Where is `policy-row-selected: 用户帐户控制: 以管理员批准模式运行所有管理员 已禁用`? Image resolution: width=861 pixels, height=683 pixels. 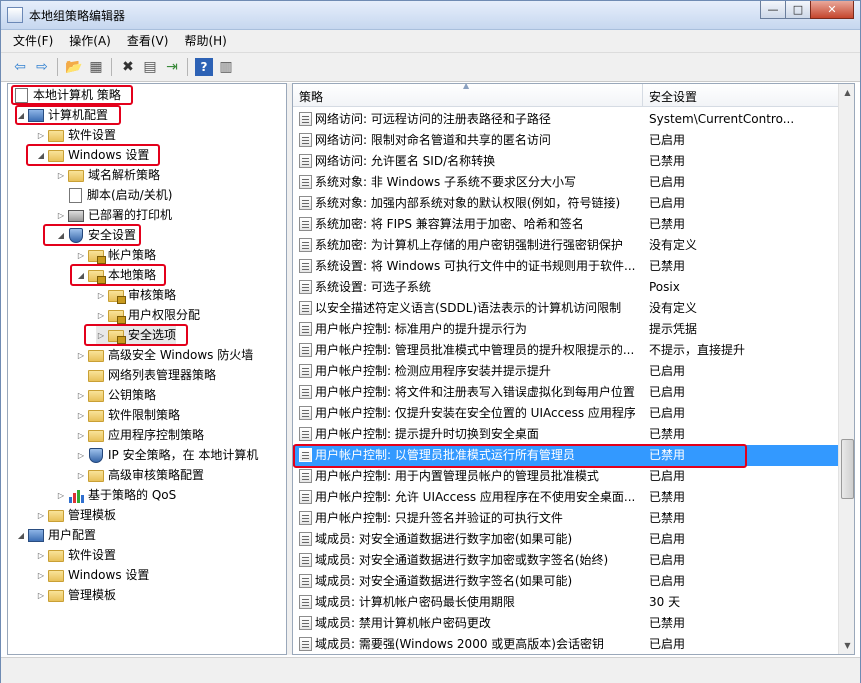
policy-row-selected: 用户帐户控制: 以管理员批准模式运行所有管理员 已禁用 is located at coordinates (565, 455).